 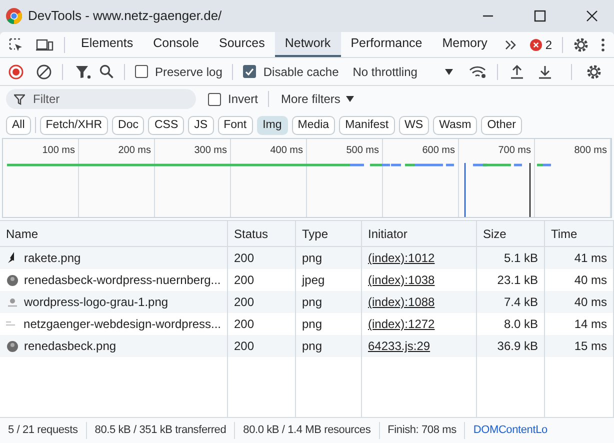 I want to click on type-filter-chip: Font, so click(x=235, y=125).